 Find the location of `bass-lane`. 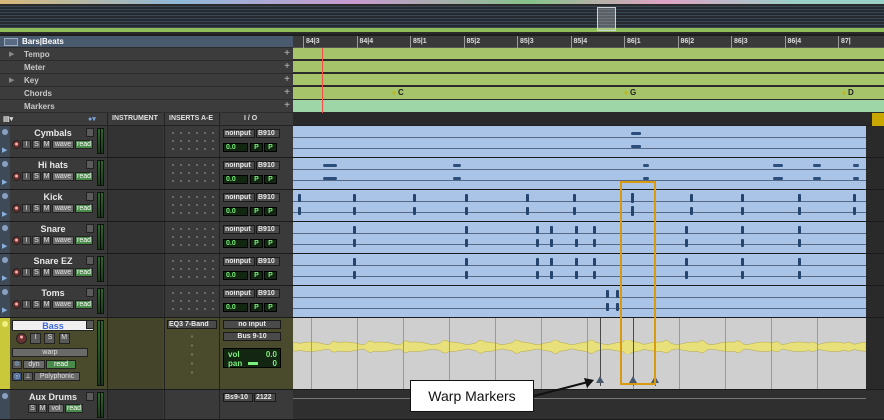

bass-lane is located at coordinates (588, 354).